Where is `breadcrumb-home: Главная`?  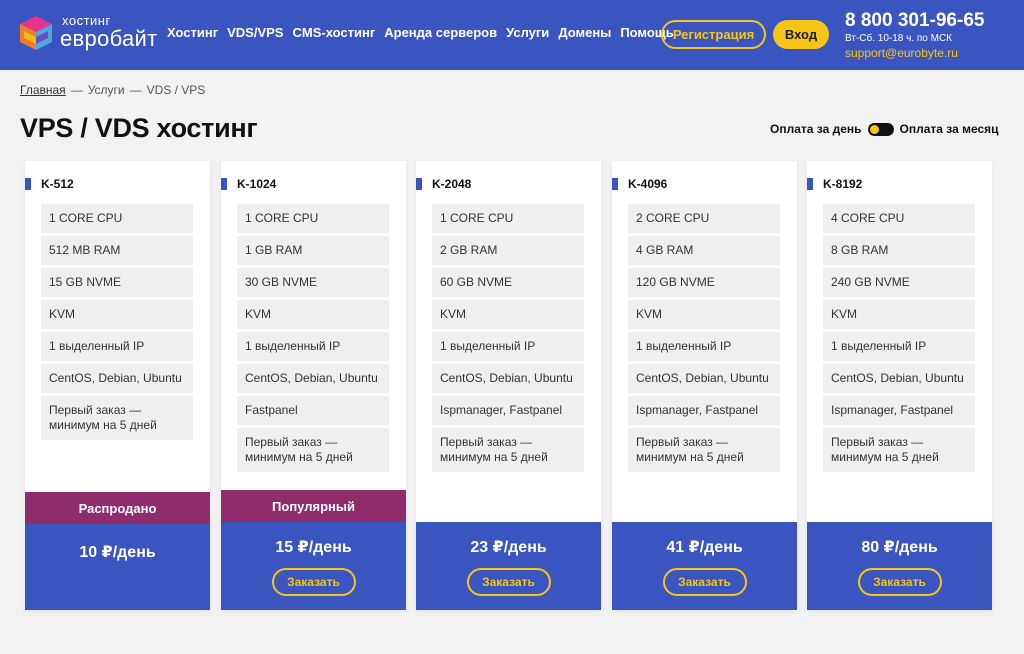
breadcrumb-home: Главная is located at coordinates (43, 90).